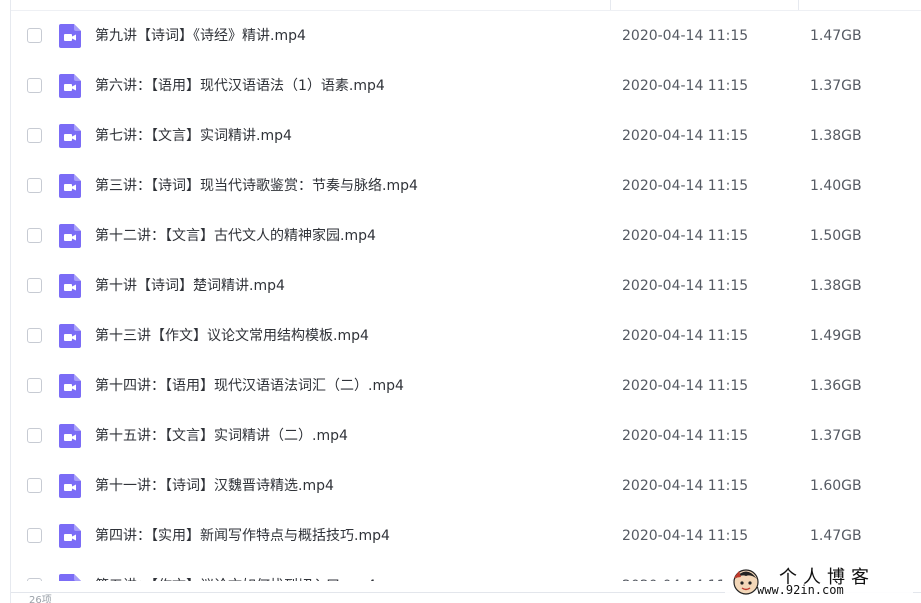 This screenshot has width=921, height=603. I want to click on column-separator-date, so click(610, 5).